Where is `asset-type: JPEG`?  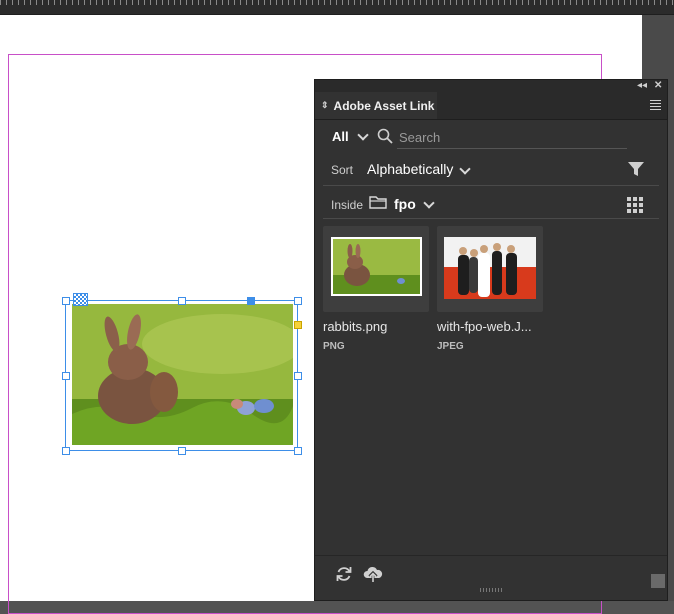
asset-type: JPEG is located at coordinates (450, 346).